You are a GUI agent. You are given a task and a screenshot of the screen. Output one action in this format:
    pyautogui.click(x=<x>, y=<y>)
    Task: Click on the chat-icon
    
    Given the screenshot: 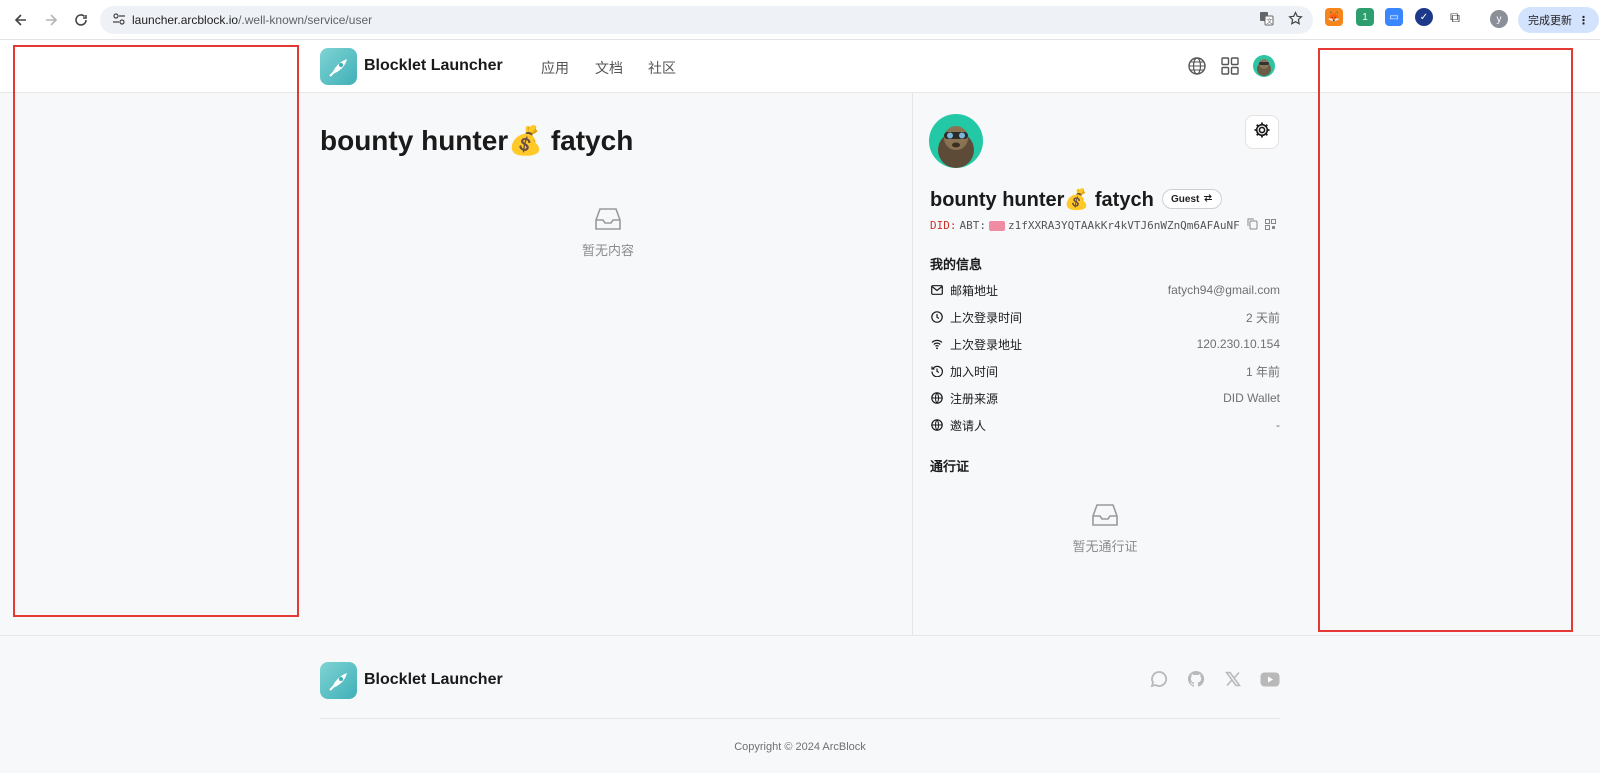 What is the action you would take?
    pyautogui.click(x=1159, y=679)
    